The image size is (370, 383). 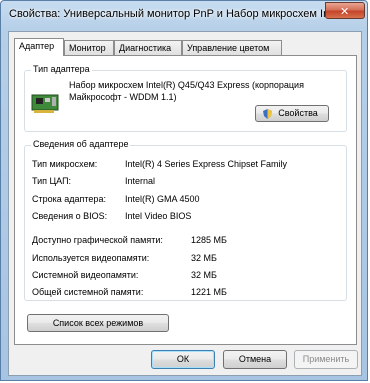 I want to click on list-all-modes-button: Список всех режимов, so click(x=98, y=323).